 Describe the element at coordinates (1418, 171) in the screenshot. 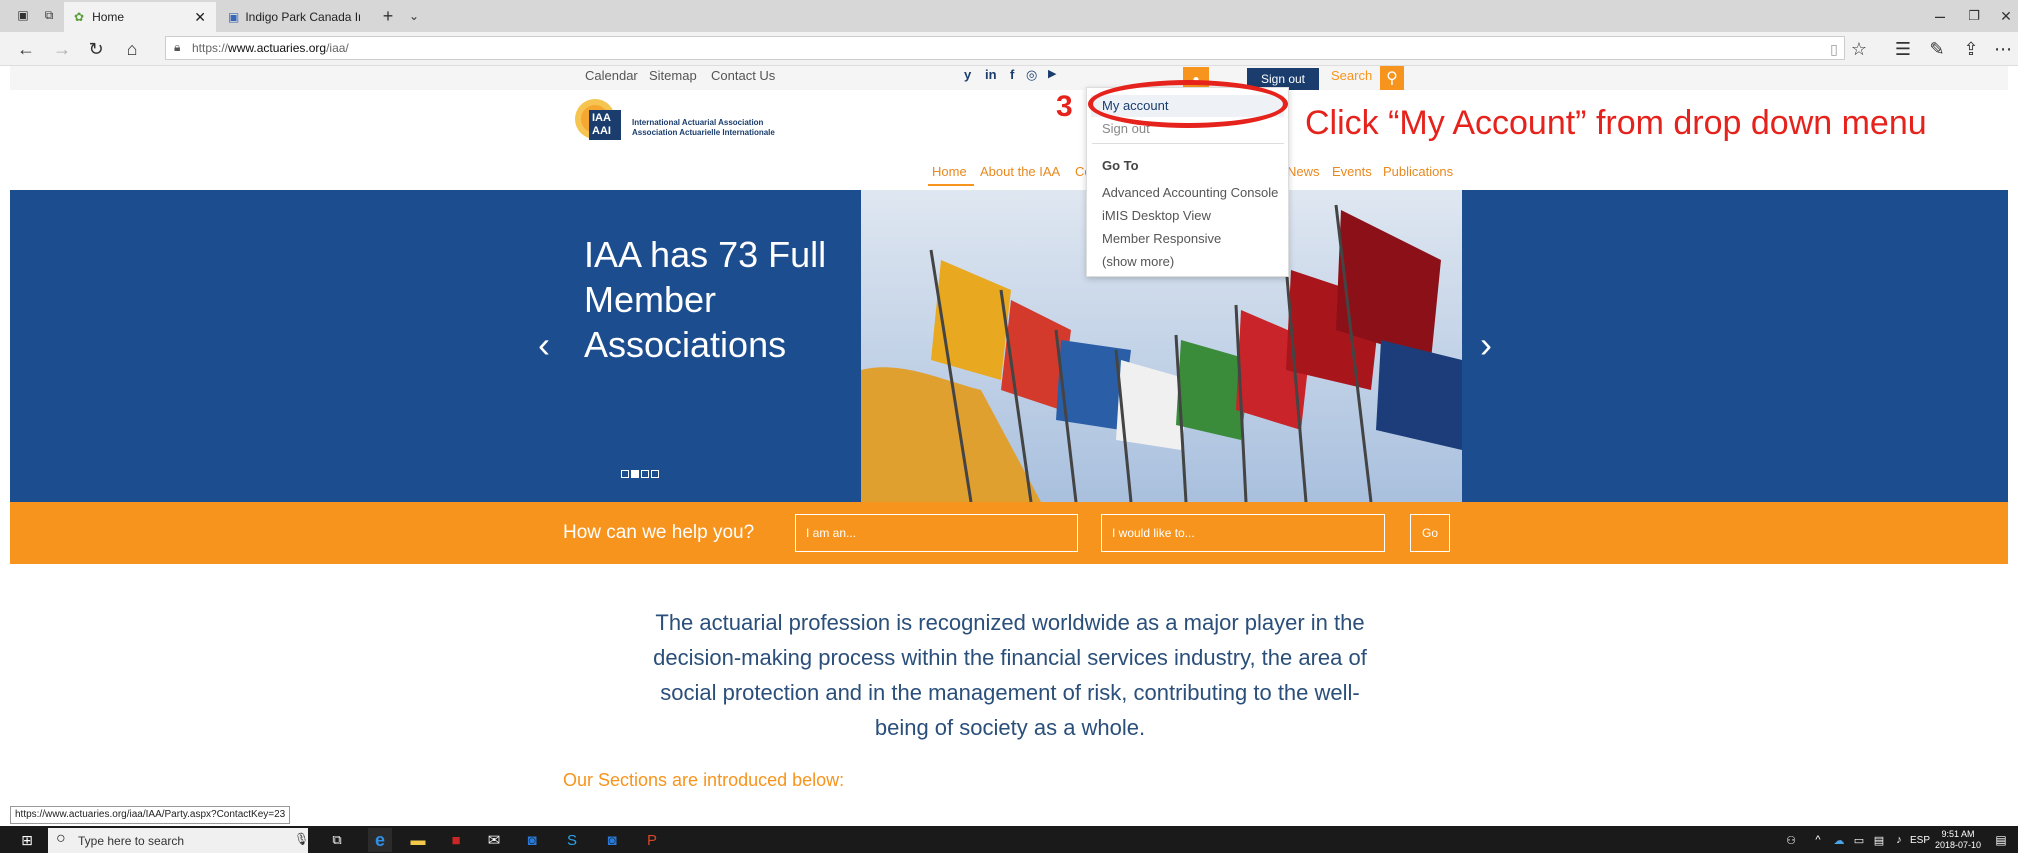

I see `nav-publications: Publications` at that location.